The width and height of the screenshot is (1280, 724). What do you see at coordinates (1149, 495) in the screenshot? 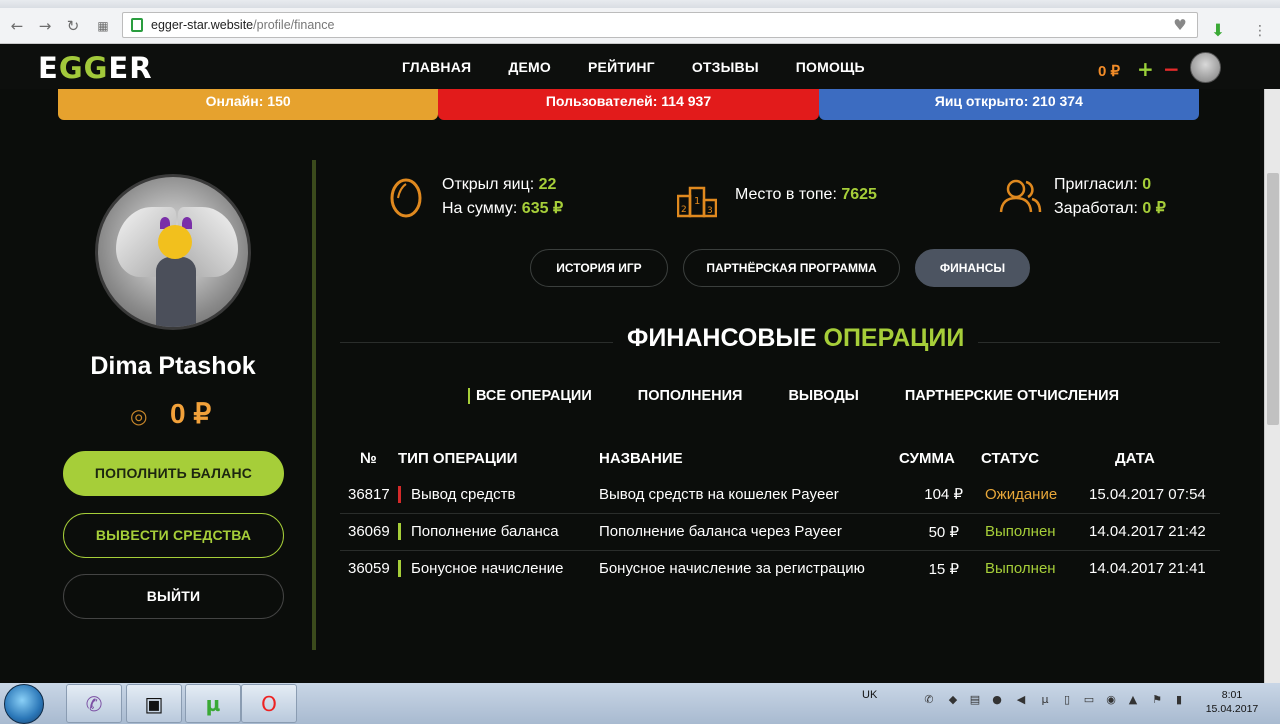
I see `row-date: 15.04.2017 07:54` at bounding box center [1149, 495].